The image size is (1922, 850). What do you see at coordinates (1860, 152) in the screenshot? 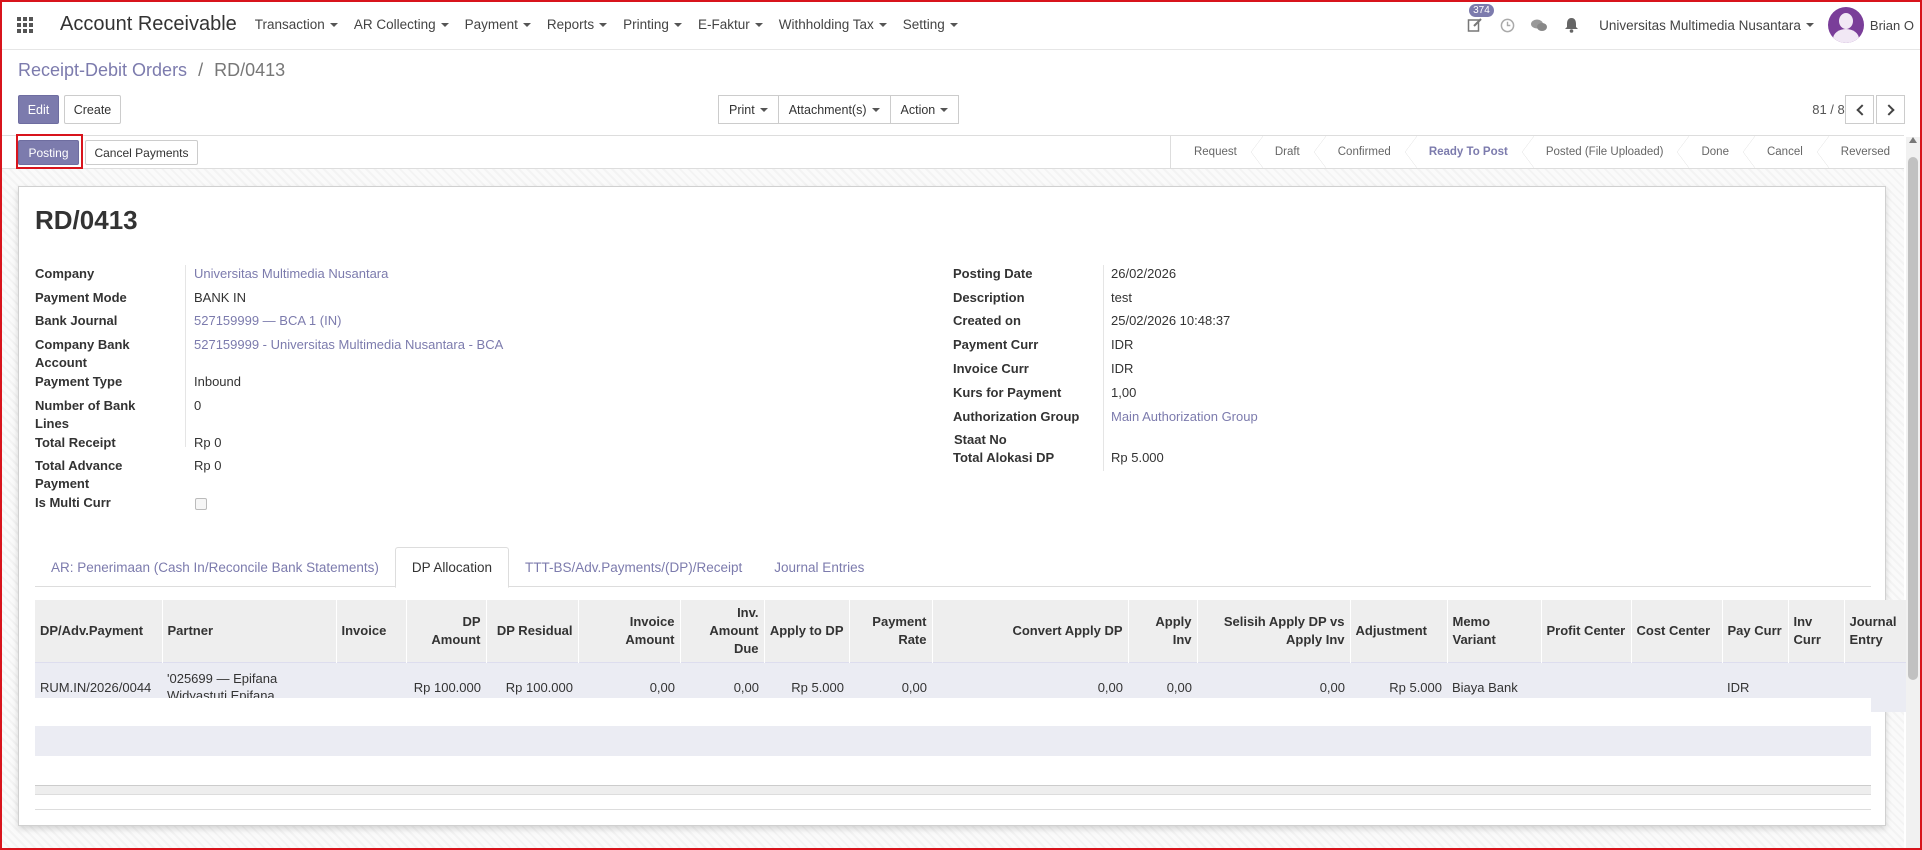
I see `status-step-reversed: Reversed` at bounding box center [1860, 152].